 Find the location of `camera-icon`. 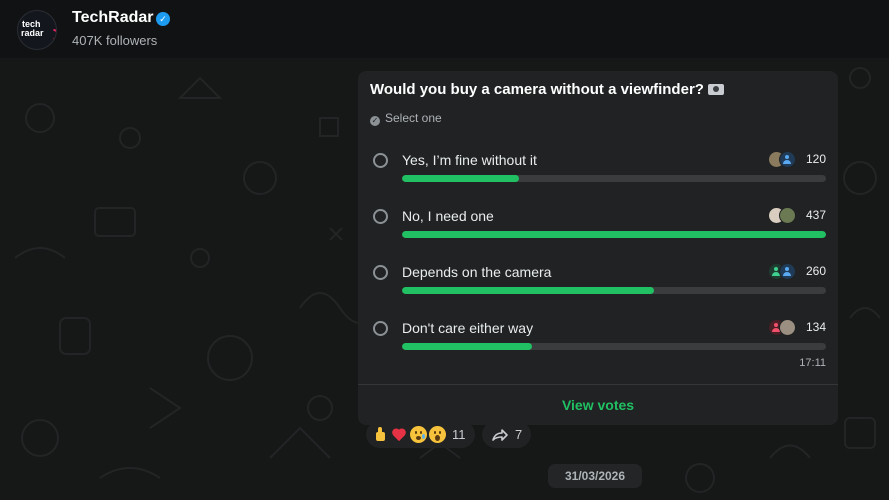

camera-icon is located at coordinates (715, 89).